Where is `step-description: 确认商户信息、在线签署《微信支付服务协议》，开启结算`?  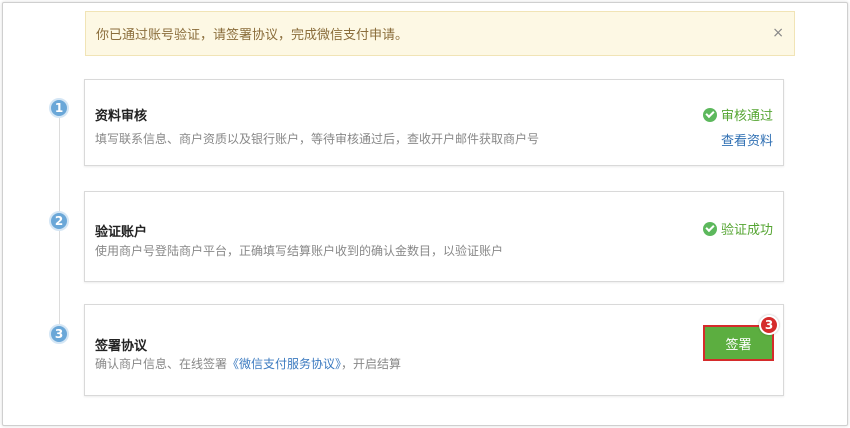 step-description: 确认商户信息、在线签署《微信支付服务协议》，开启结算 is located at coordinates (248, 363).